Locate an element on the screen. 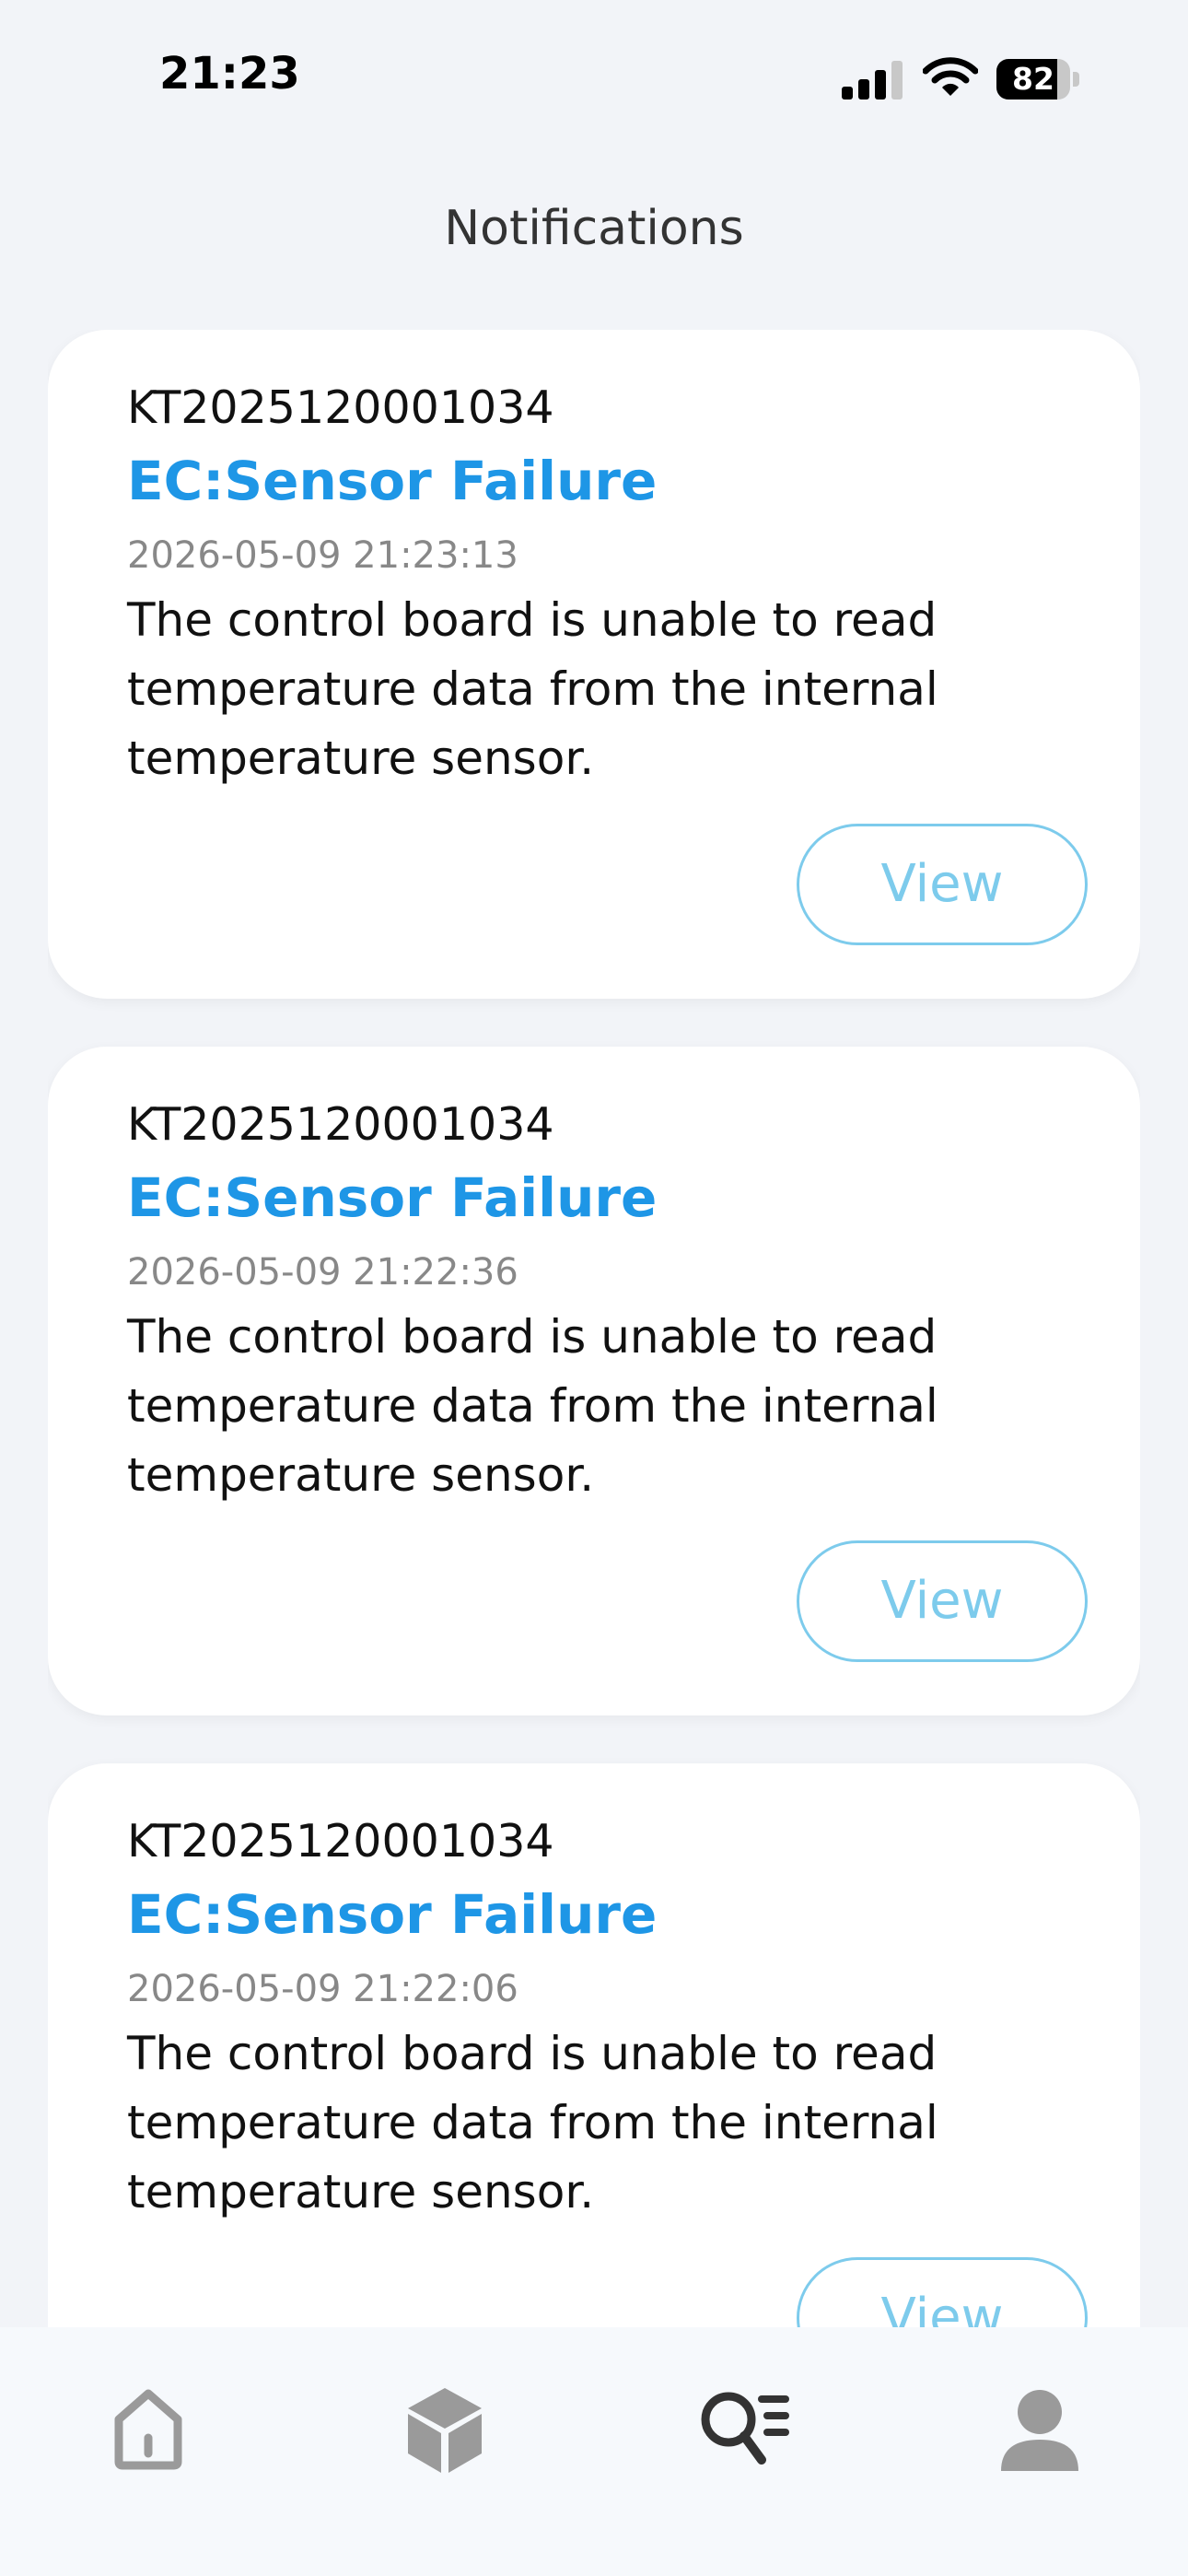 Image resolution: width=1188 pixels, height=2576 pixels. status-time: 21:23 is located at coordinates (230, 74).